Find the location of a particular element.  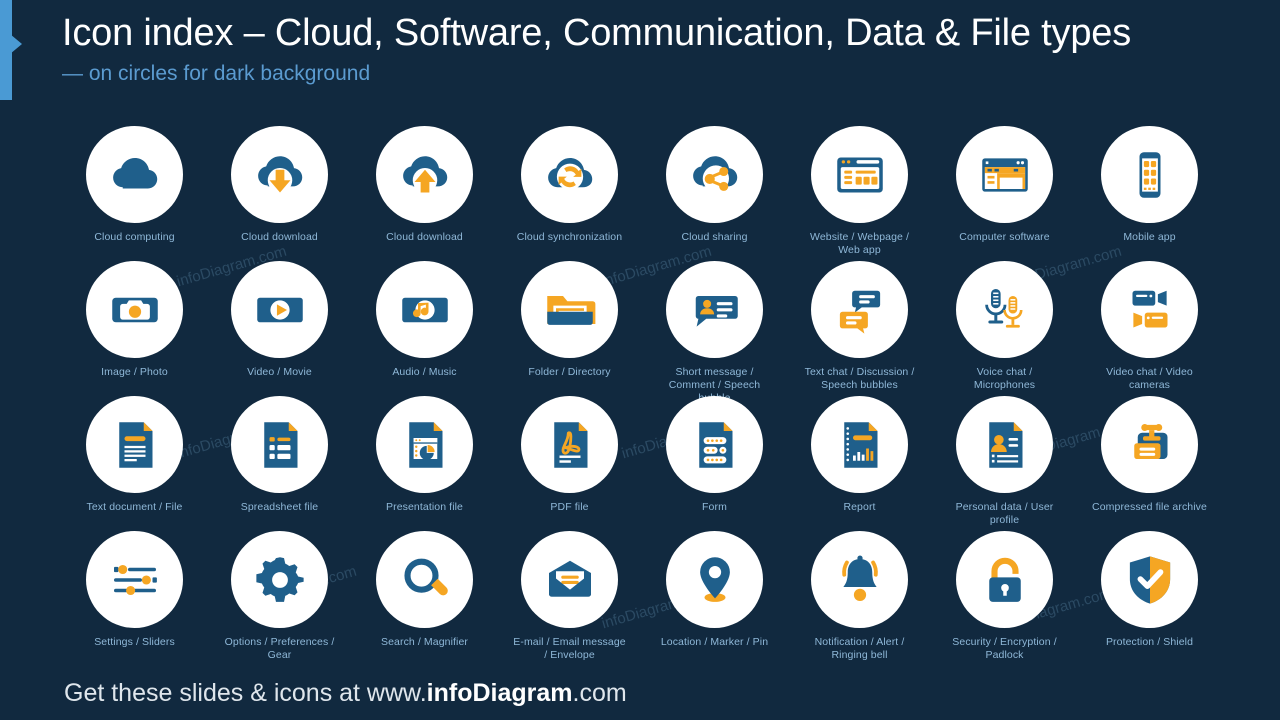

icon-cell-spreadsheet-file: Spreadsheet file is located at coordinates (279, 463).